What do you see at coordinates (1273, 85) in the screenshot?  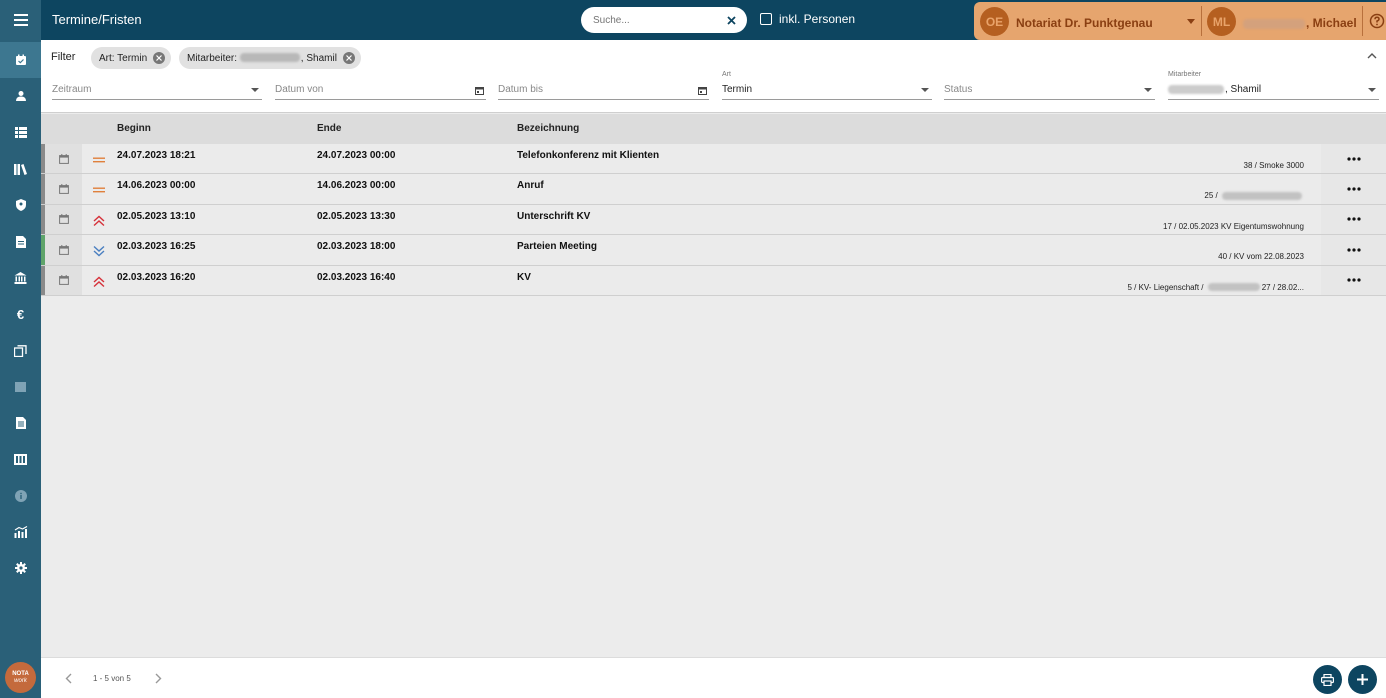 I see `mitarbeiter-select: Mitarbeiter , Shamil` at bounding box center [1273, 85].